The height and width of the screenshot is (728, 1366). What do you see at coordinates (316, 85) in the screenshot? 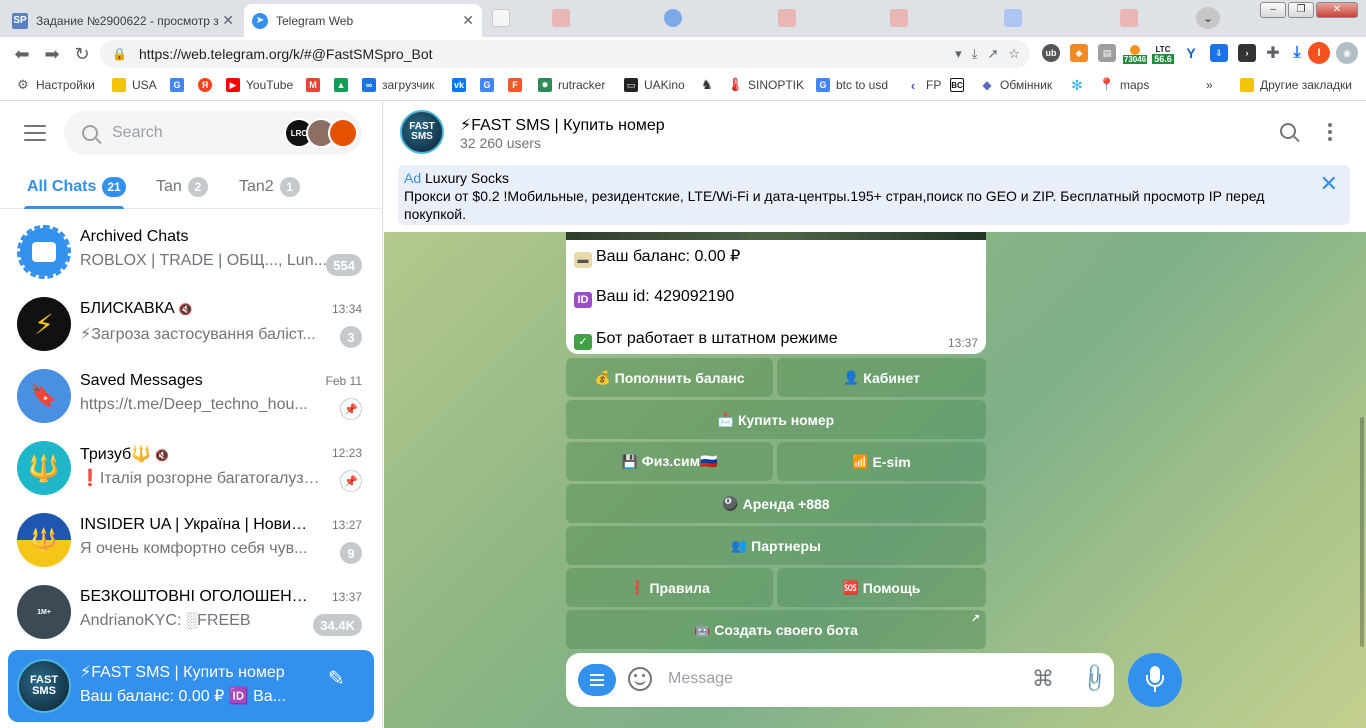
I see `bookmark-gmail: M` at bounding box center [316, 85].